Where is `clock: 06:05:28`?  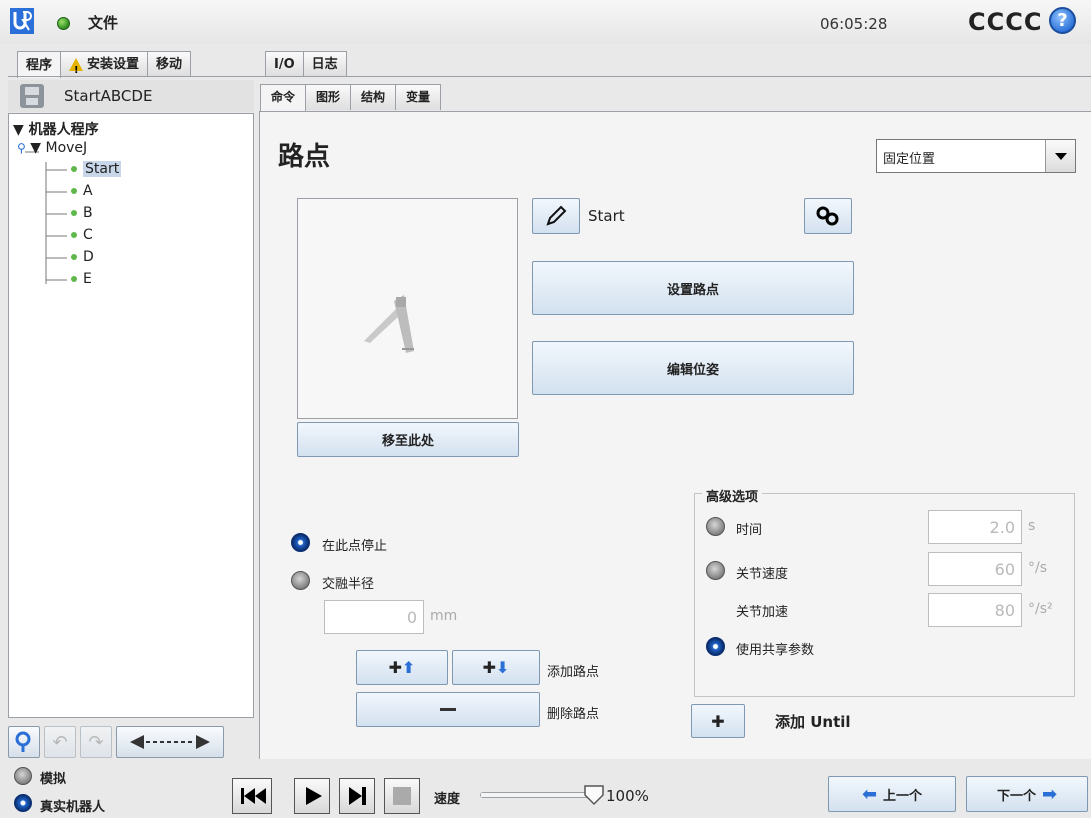
clock: 06:05:28 is located at coordinates (854, 24).